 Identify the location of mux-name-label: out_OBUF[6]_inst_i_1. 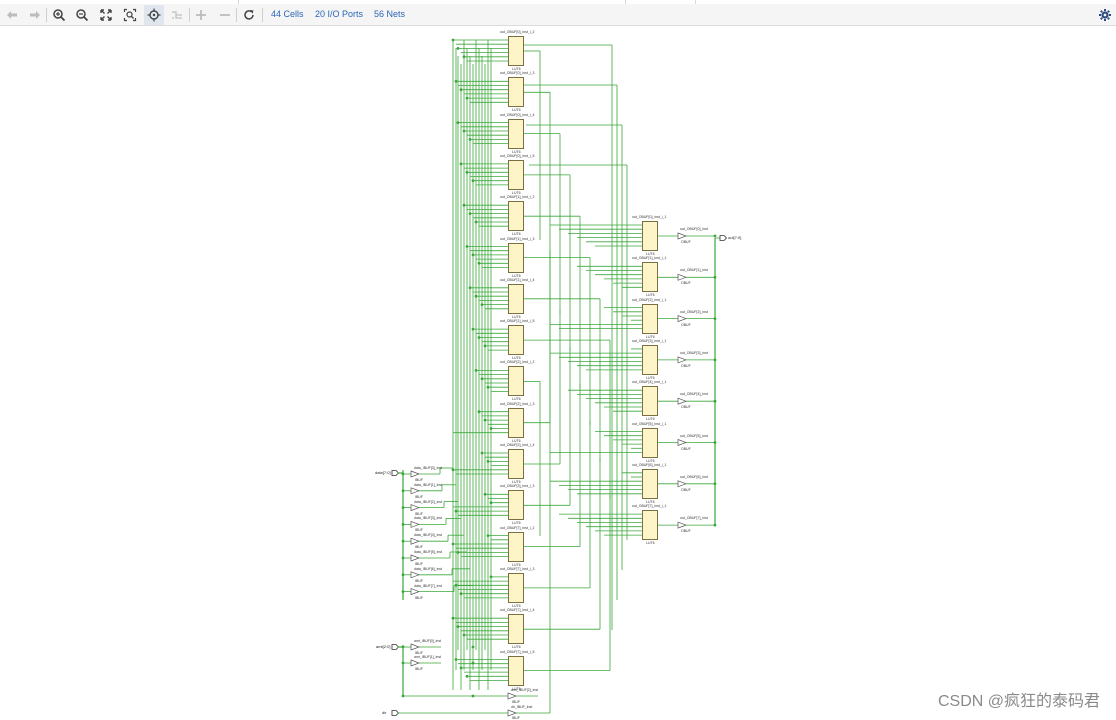
(649, 464).